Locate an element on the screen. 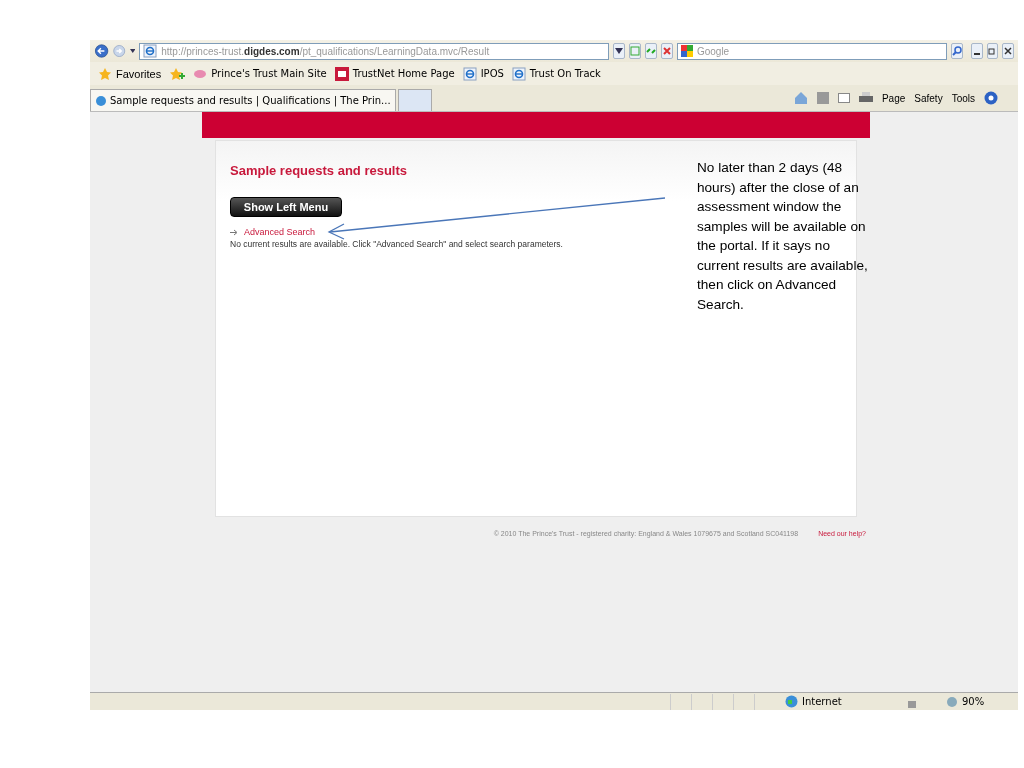  status-message: No current results are available. Click "Advanced Search" and select search parameters. is located at coordinates (396, 244).